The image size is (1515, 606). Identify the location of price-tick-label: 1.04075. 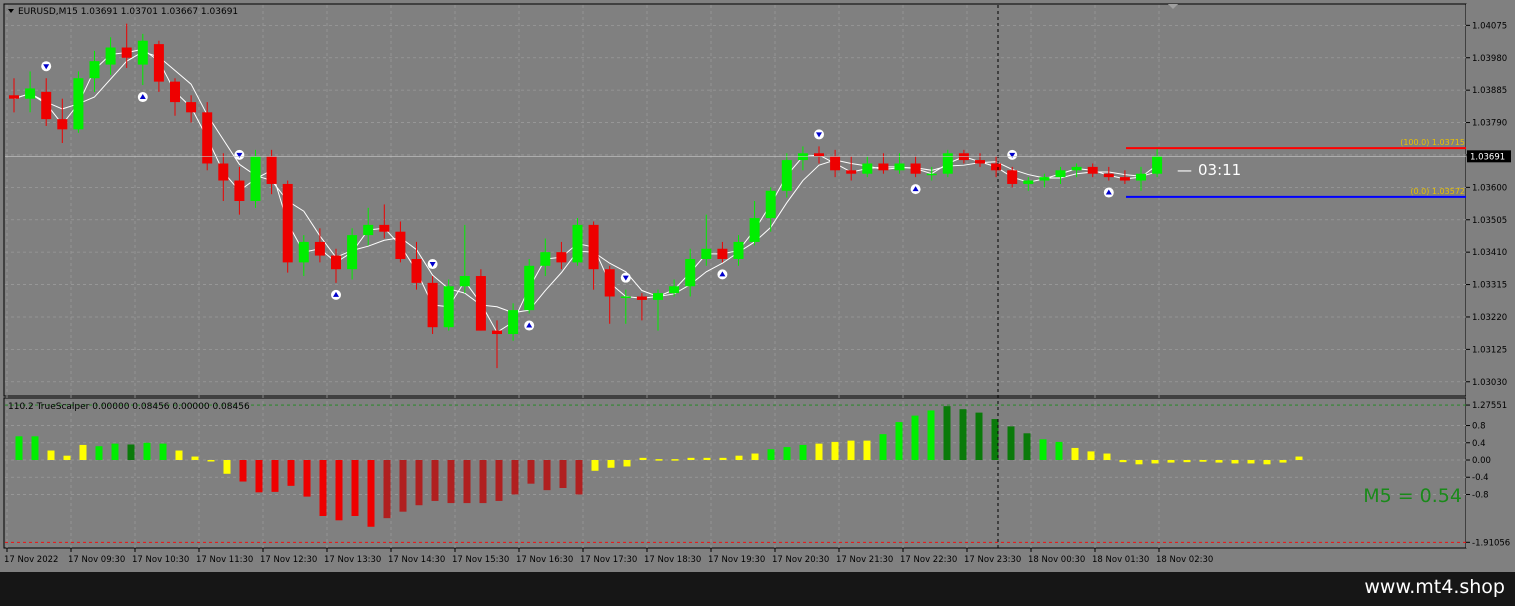
(1489, 26).